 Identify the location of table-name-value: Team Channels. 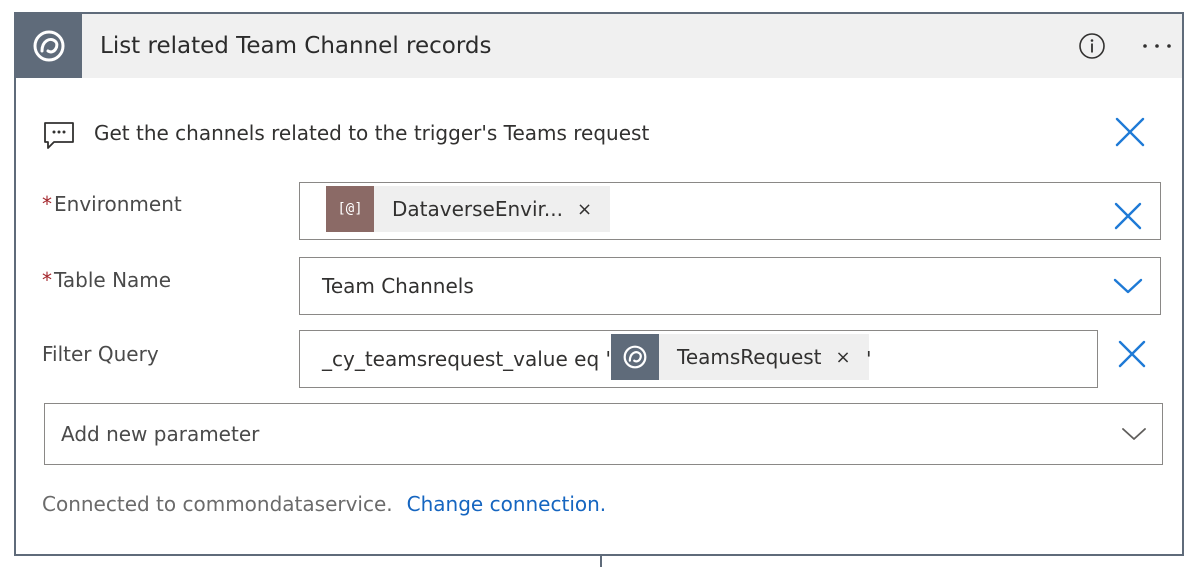
(398, 286).